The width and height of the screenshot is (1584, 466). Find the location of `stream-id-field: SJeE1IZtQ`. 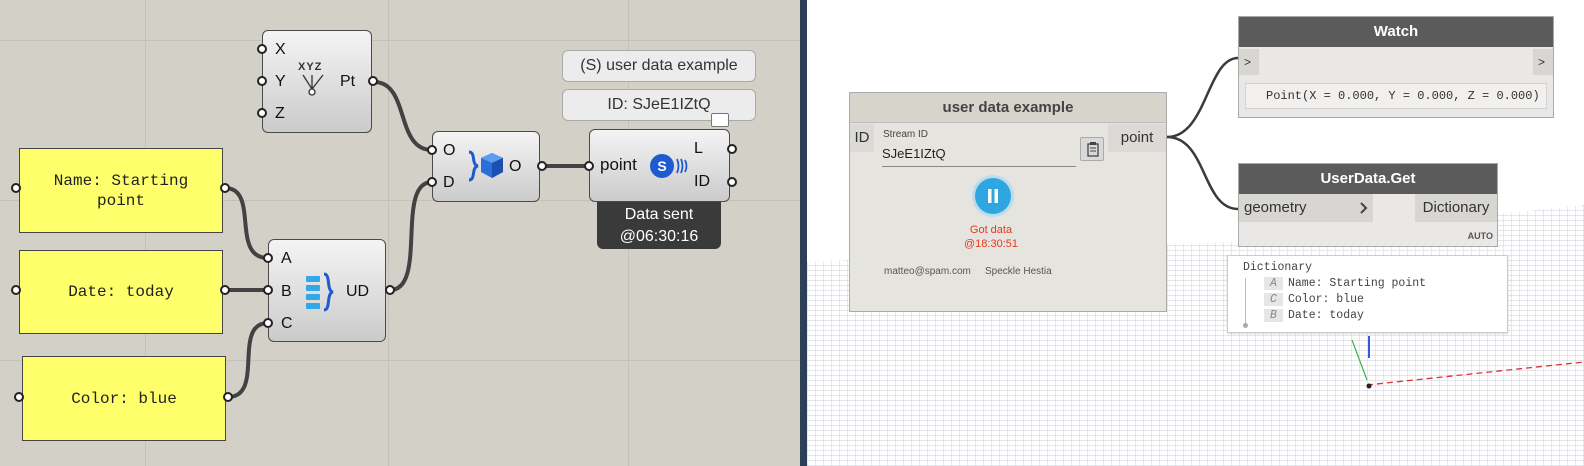

stream-id-field: SJeE1IZtQ is located at coordinates (979, 155).